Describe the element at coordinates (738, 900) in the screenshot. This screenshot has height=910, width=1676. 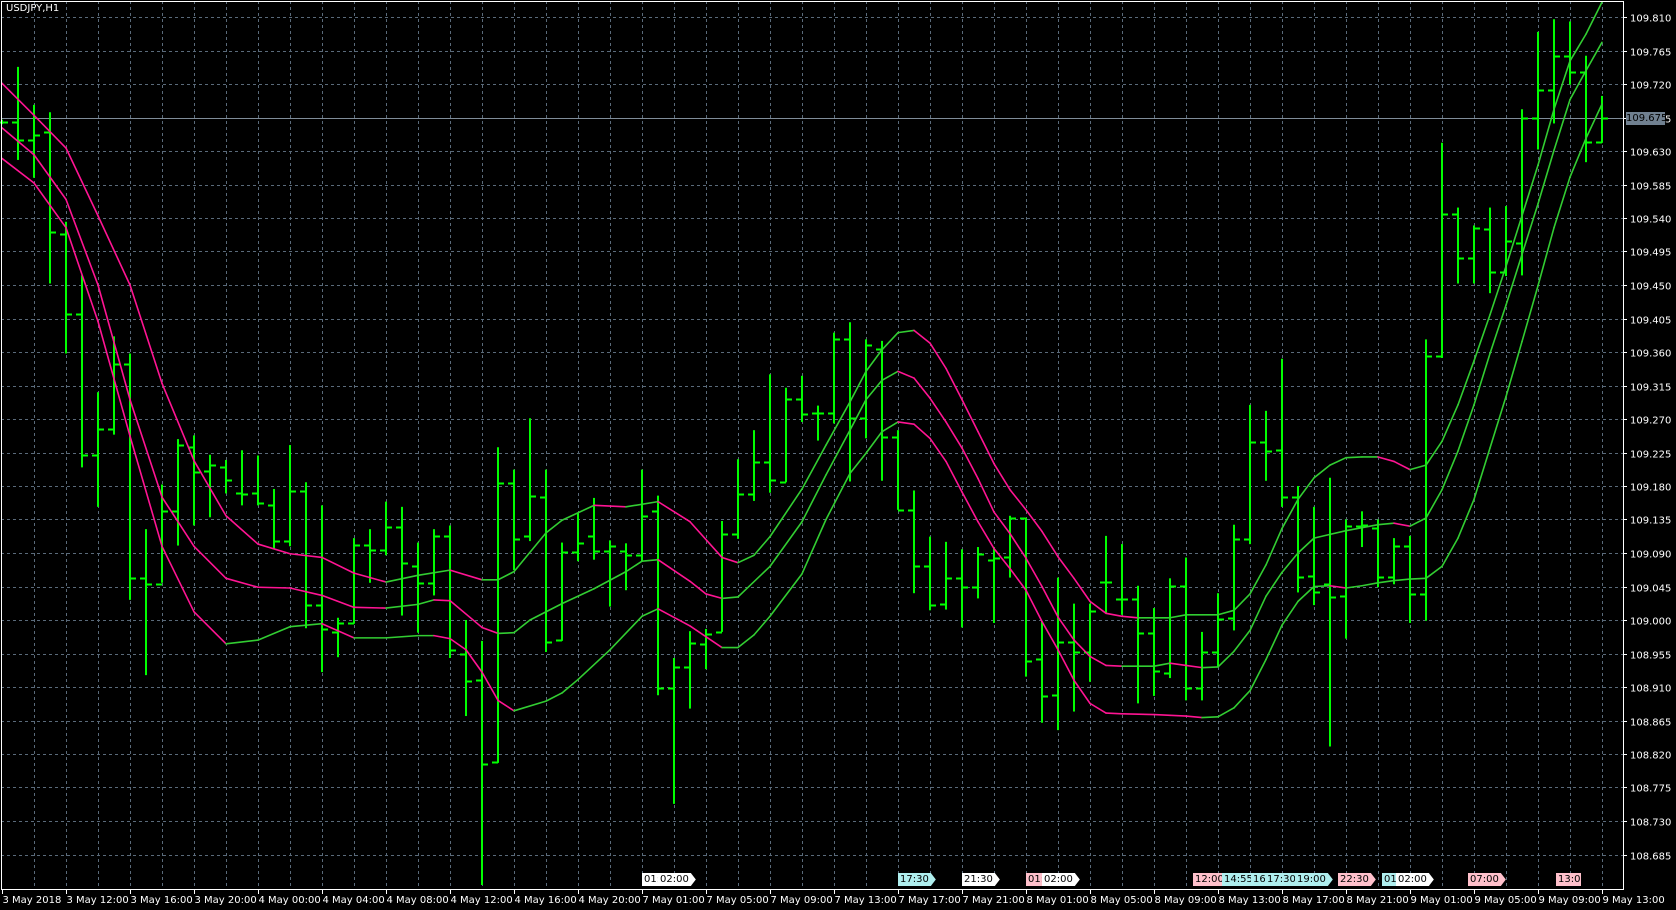
I see `time-tick-label: 7 May 05:00` at that location.